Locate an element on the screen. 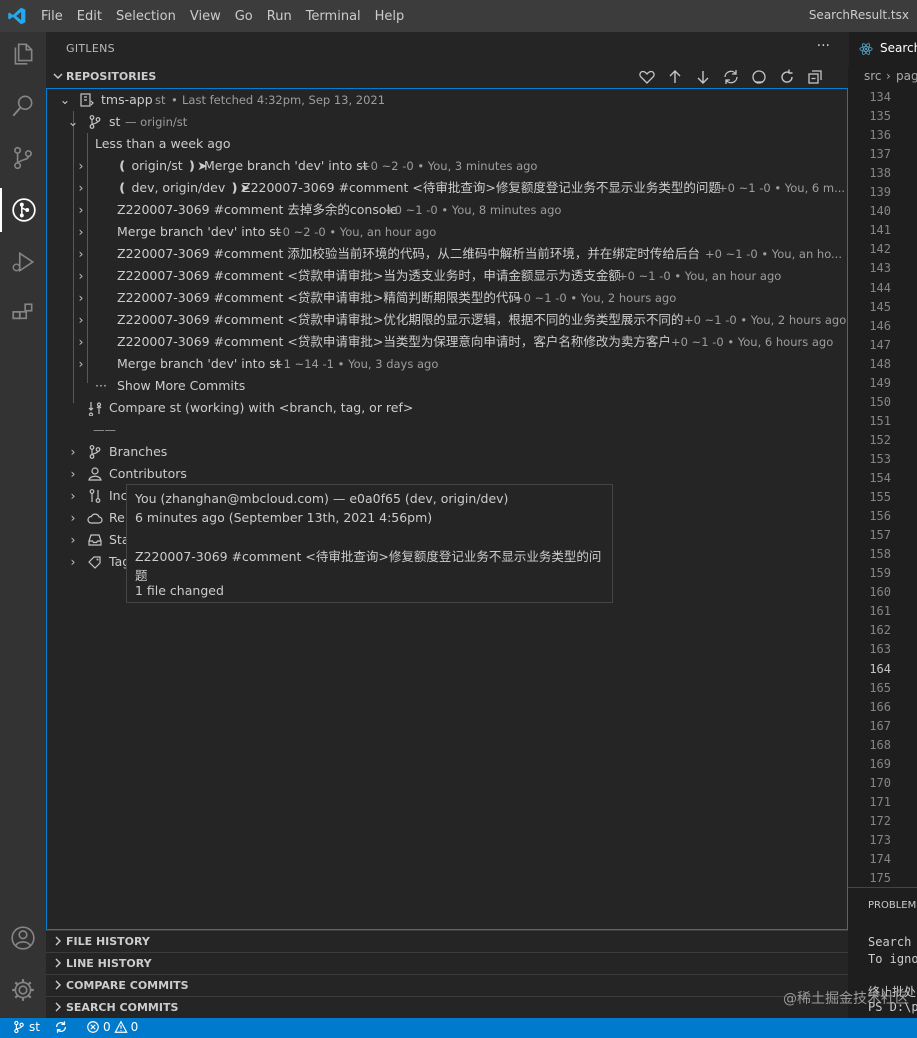 Image resolution: width=917 pixels, height=1038 pixels. more-actions-icon: ··· is located at coordinates (823, 46).